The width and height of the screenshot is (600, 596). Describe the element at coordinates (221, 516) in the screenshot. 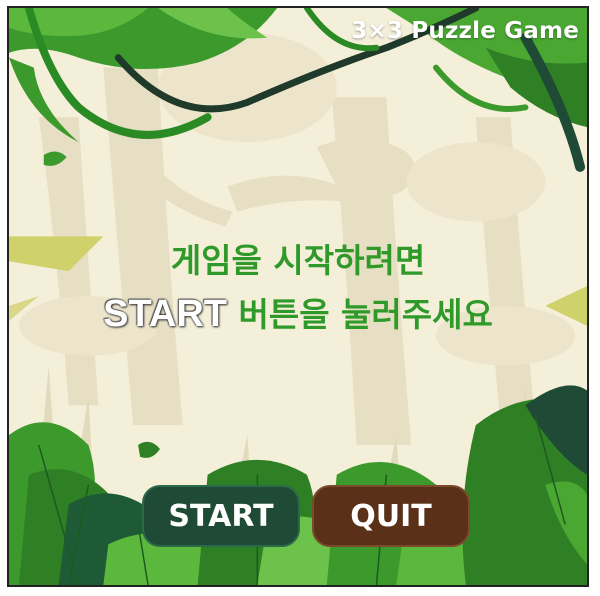

I see `start-button: START` at that location.